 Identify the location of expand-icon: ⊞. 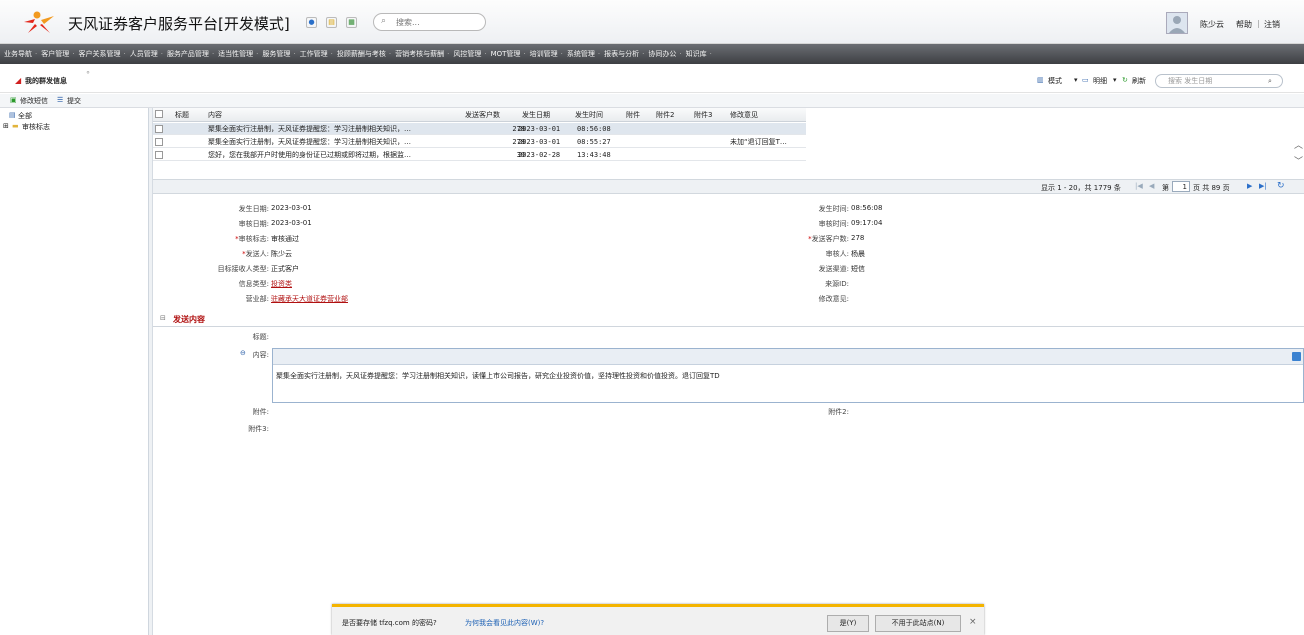
(6, 126).